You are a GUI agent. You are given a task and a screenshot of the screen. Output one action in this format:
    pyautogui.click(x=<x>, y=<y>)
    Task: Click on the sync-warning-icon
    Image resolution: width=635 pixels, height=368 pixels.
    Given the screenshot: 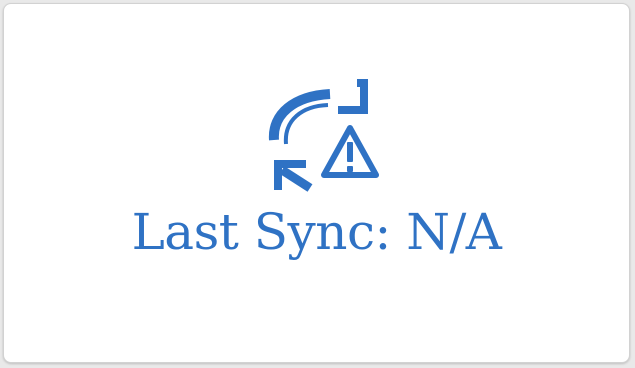 What is the action you would take?
    pyautogui.click(x=324, y=136)
    